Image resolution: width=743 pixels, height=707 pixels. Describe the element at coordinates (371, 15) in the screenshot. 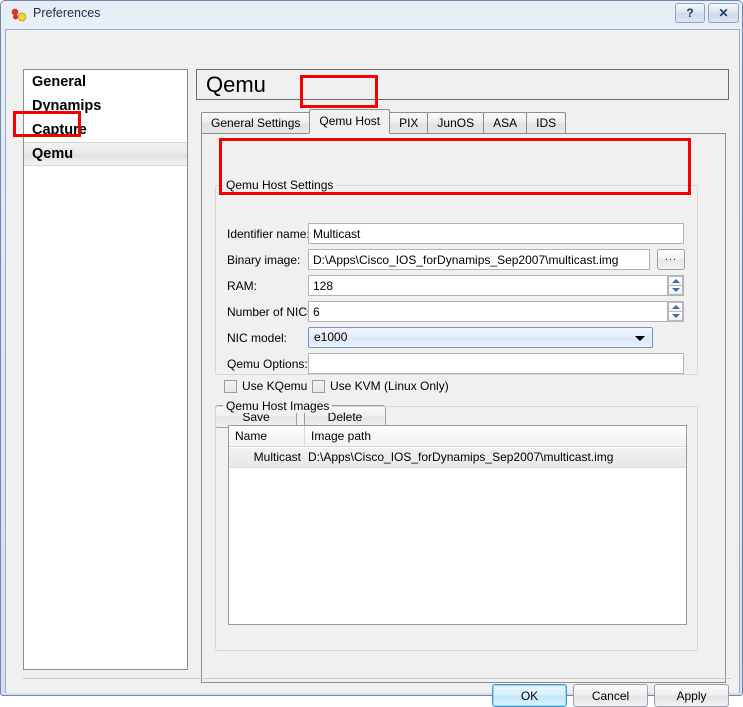

I see `title-bar: Preferences ? ✕` at that location.